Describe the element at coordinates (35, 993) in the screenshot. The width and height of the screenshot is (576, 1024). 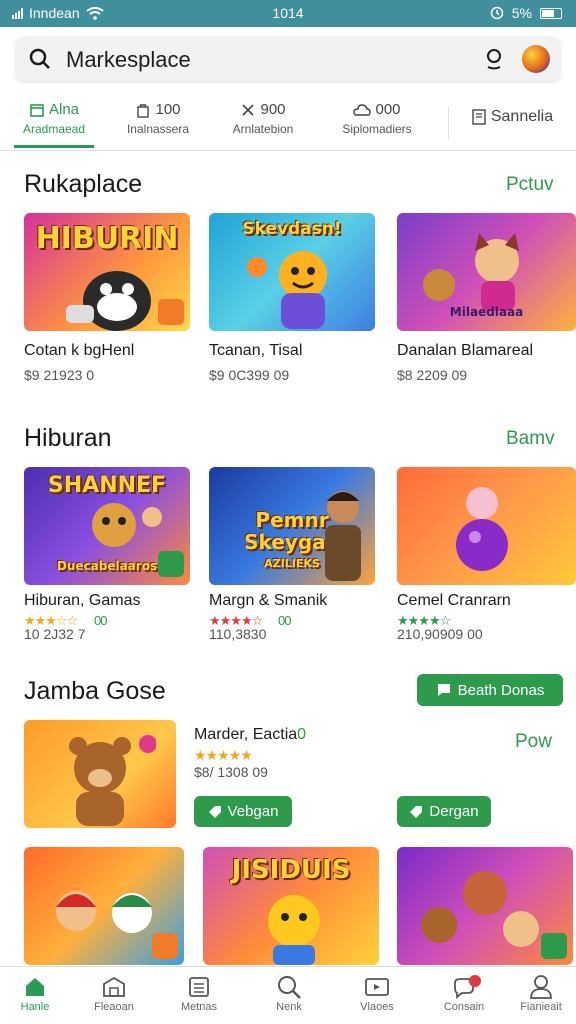
I see `nav-item-home: Hanle` at that location.